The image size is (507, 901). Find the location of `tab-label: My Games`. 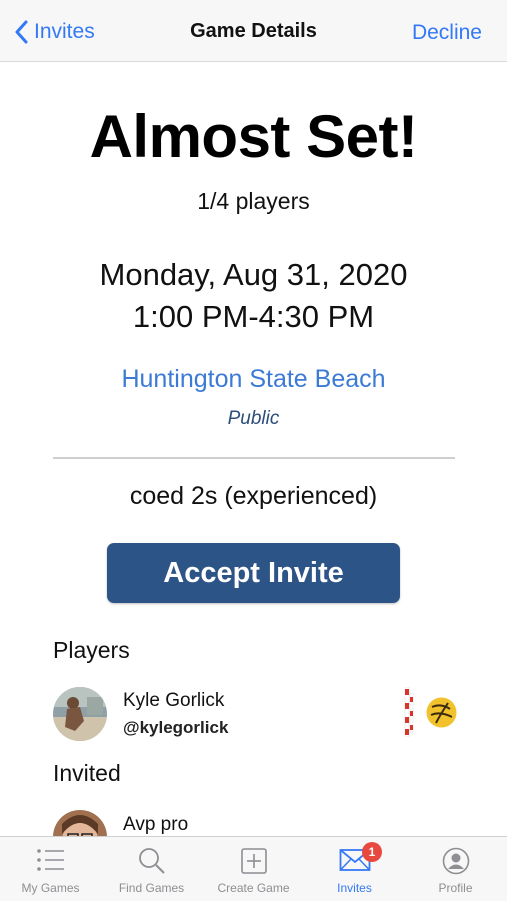

tab-label: My Games is located at coordinates (50, 888).